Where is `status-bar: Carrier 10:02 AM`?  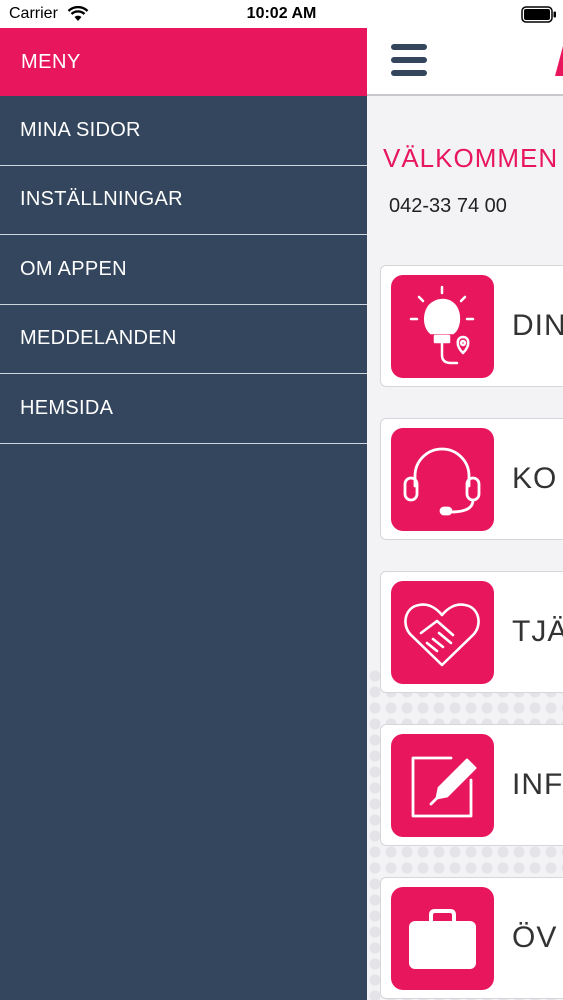
status-bar: Carrier 10:02 AM is located at coordinates (281, 14).